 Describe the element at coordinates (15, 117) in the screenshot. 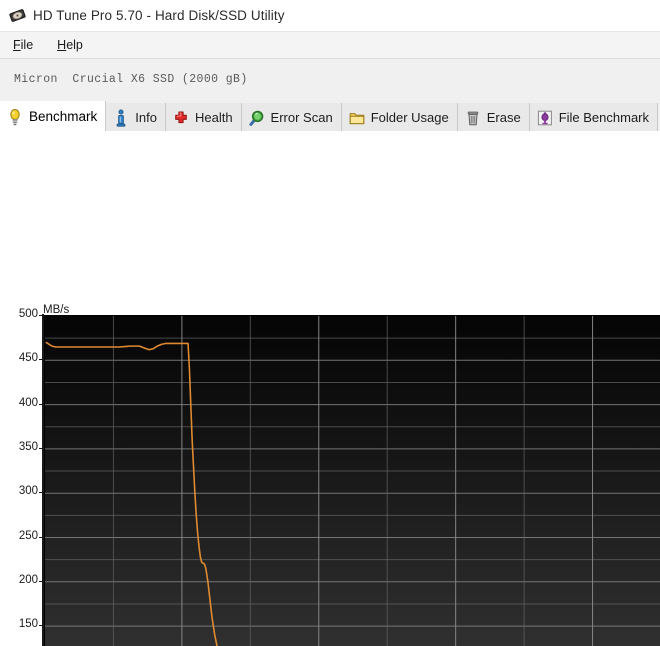

I see `lightbulb-icon` at that location.